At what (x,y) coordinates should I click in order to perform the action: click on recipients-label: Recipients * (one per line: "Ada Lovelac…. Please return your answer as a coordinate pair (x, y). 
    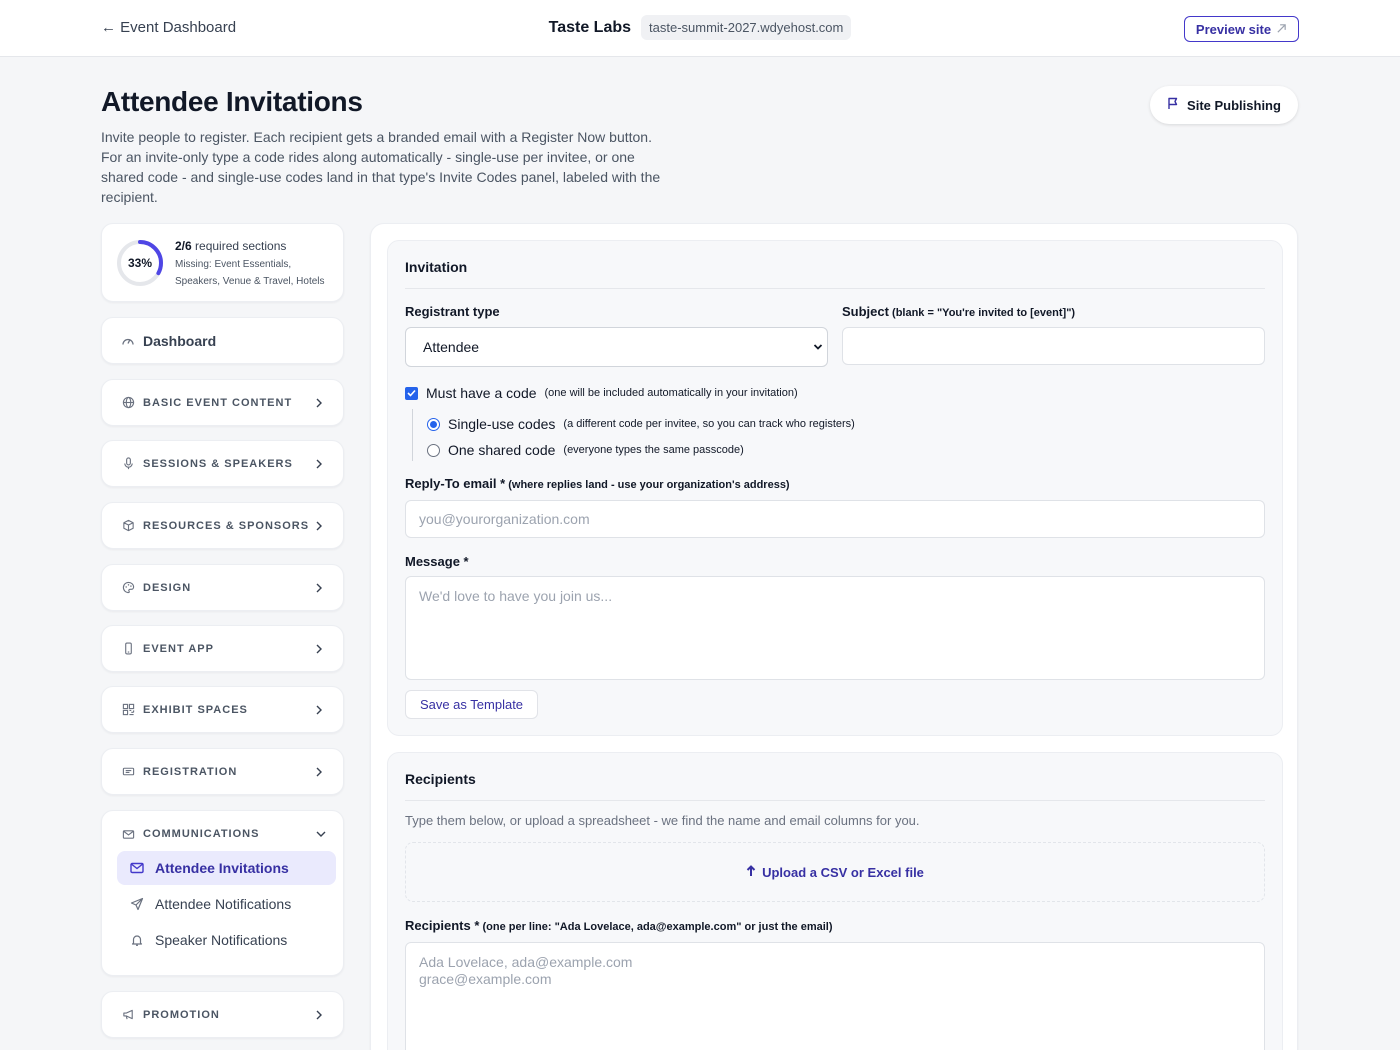
    Looking at the image, I should click on (619, 925).